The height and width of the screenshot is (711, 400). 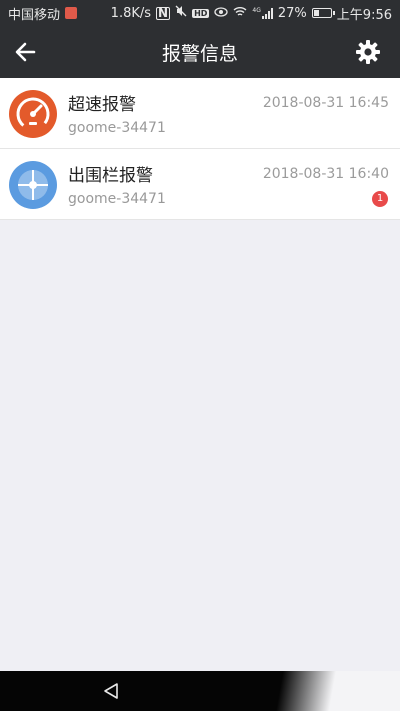 What do you see at coordinates (181, 13) in the screenshot?
I see `mute-icon` at bounding box center [181, 13].